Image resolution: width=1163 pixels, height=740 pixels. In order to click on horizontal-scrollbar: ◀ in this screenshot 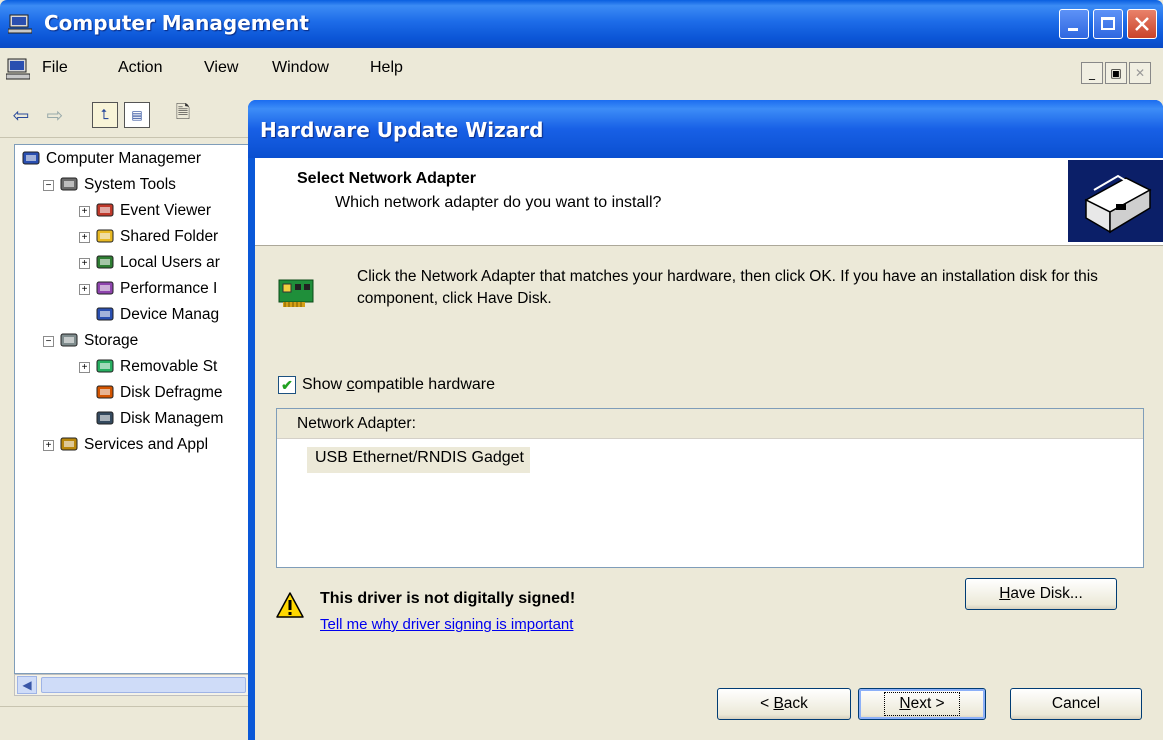, I will do `click(134, 685)`.